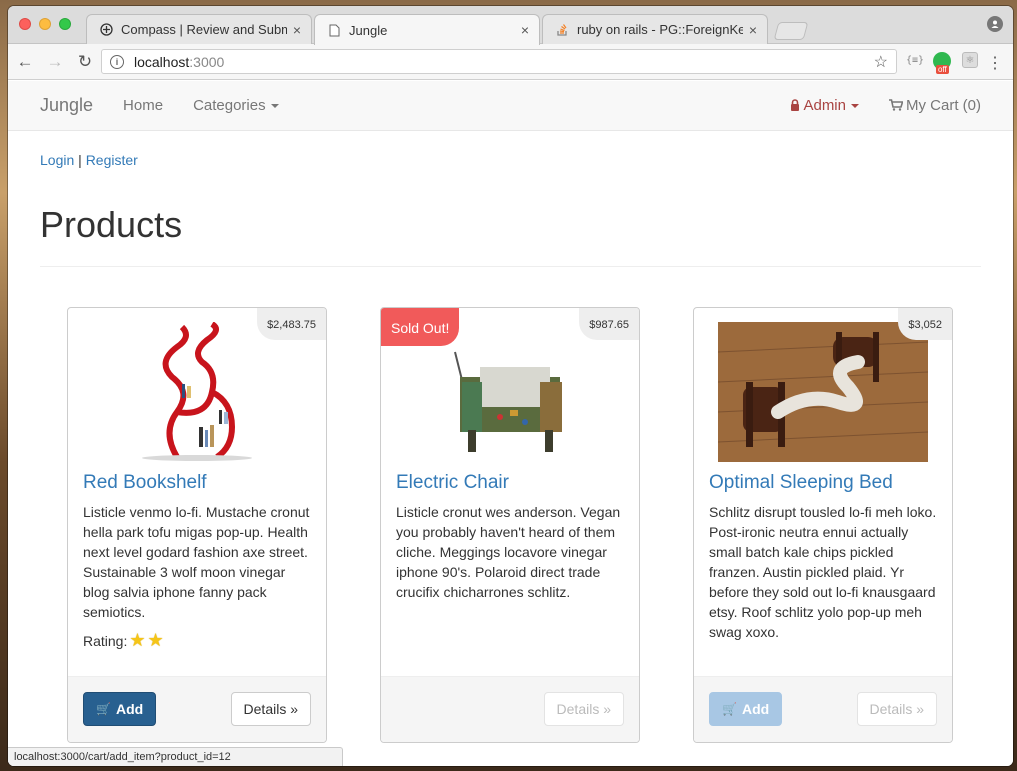  I want to click on admin-label: Admin, so click(824, 105).